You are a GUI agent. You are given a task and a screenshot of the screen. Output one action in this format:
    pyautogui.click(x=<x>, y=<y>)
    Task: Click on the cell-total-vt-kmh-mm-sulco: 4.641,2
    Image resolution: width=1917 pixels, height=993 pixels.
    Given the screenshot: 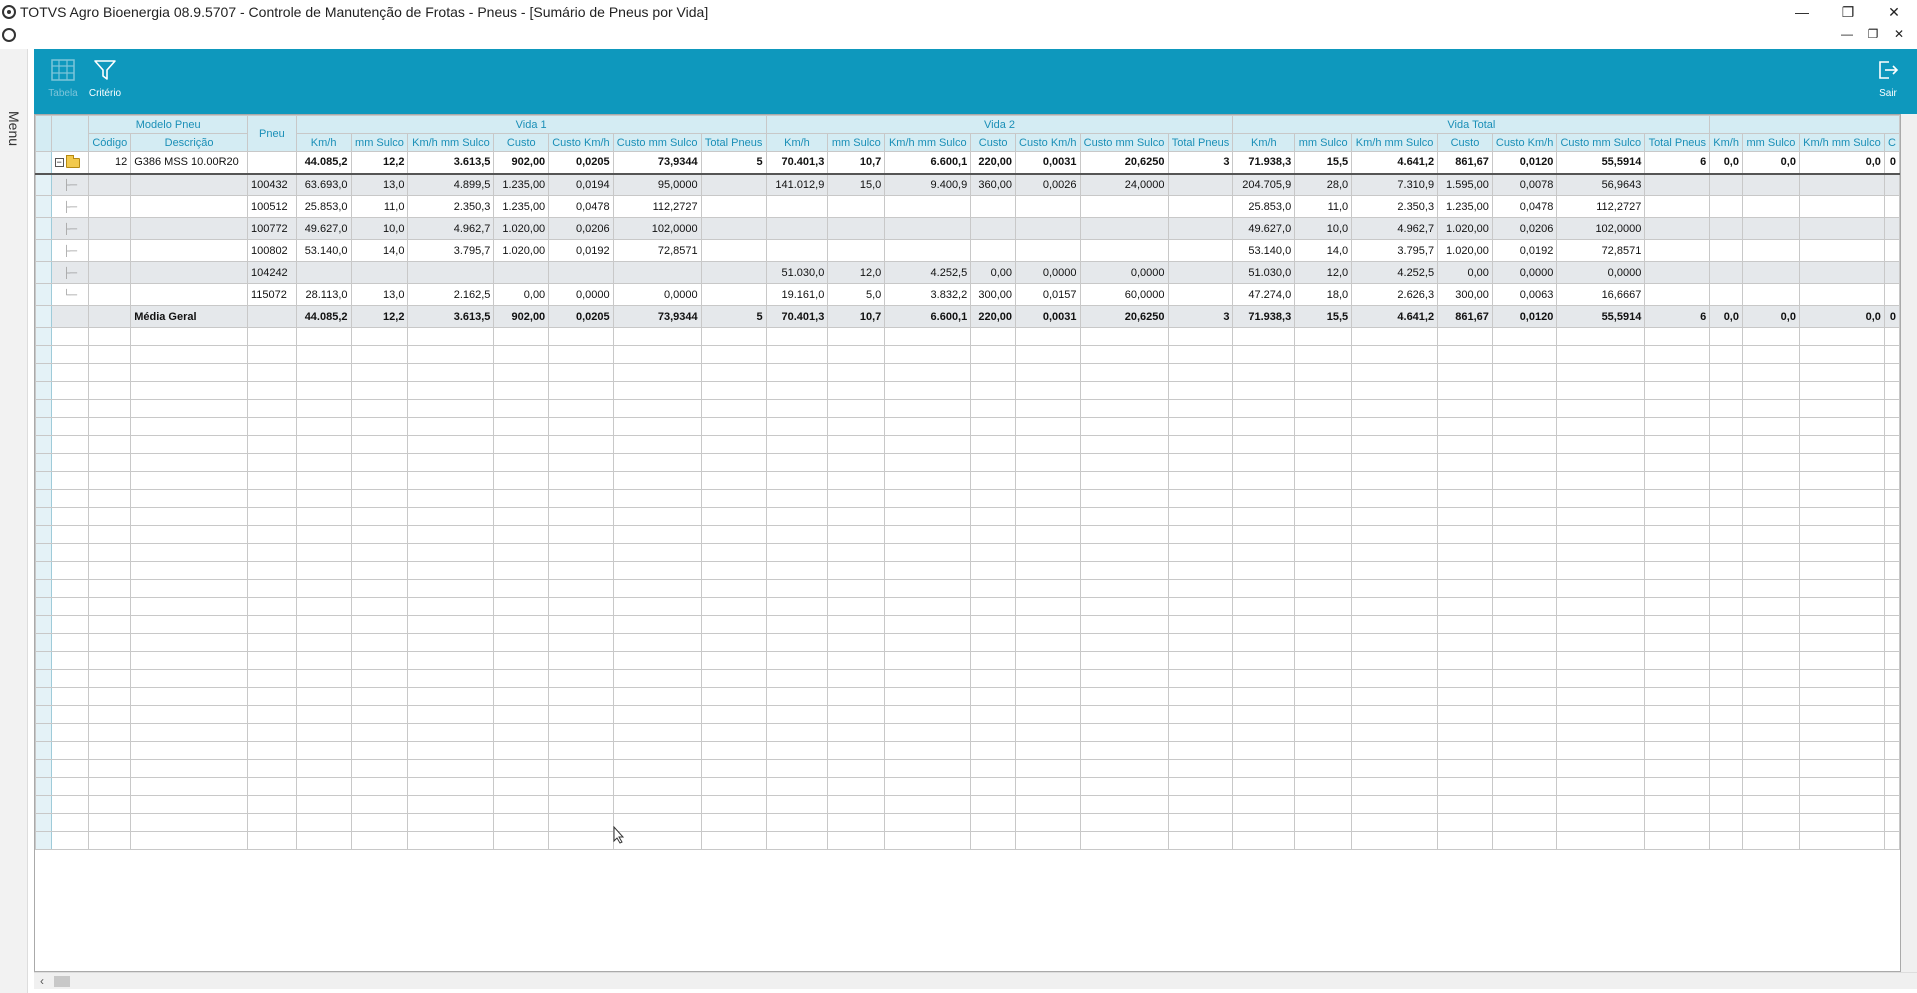 What is the action you would take?
    pyautogui.click(x=1395, y=316)
    